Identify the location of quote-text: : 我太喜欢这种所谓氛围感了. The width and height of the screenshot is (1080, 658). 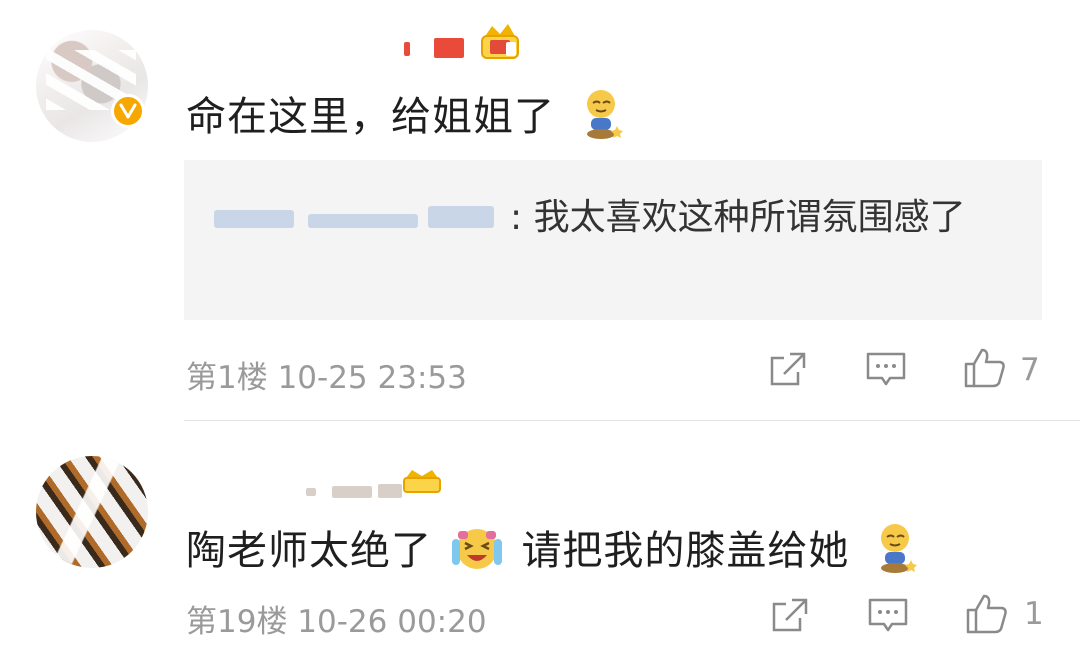
(614, 218).